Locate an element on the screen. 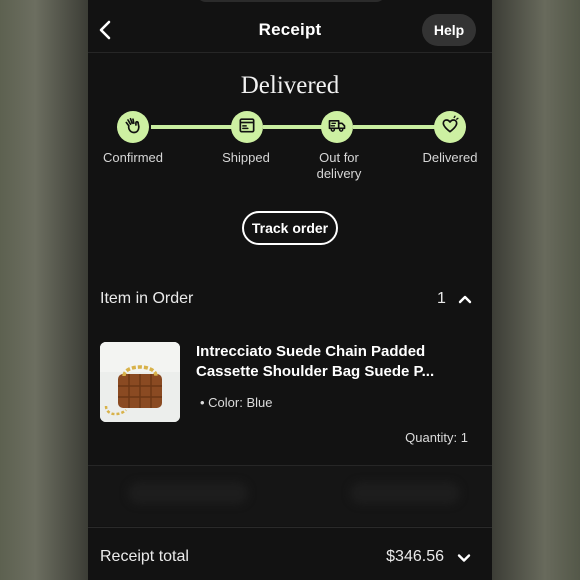 This screenshot has width=580, height=580. blurred-content is located at coordinates (290, 496).